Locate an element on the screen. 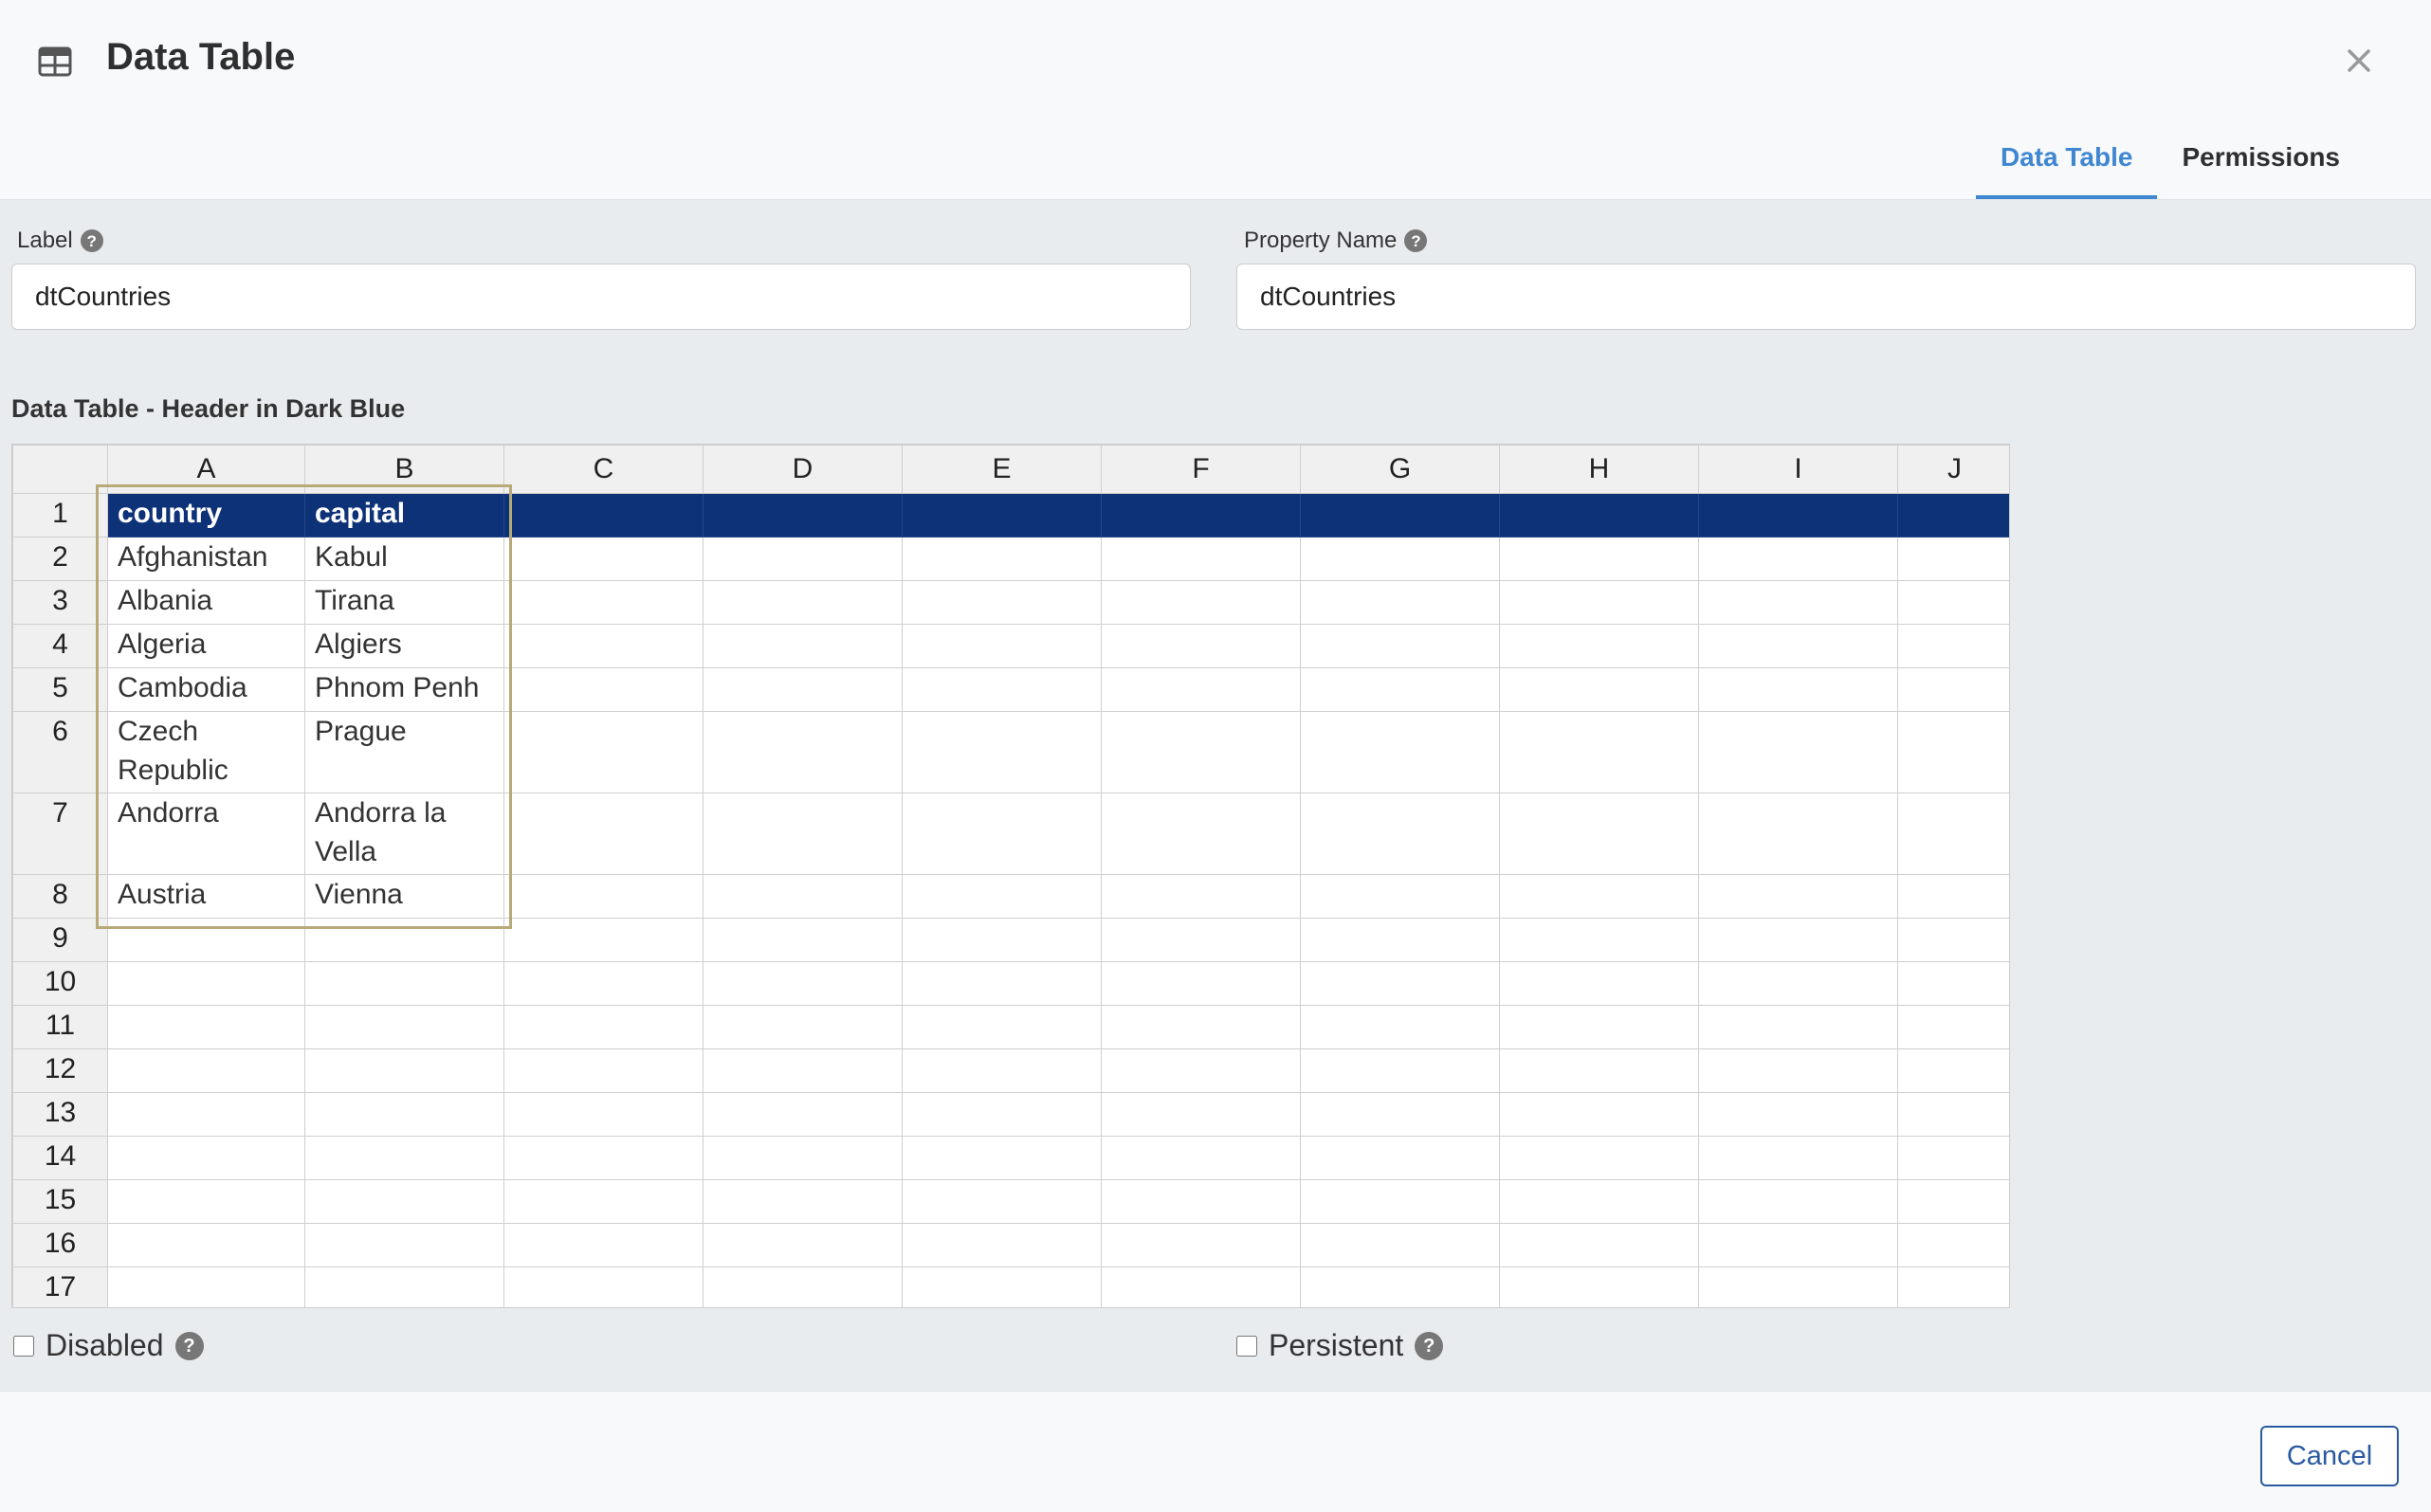  disabled-checkbox is located at coordinates (23, 1346).